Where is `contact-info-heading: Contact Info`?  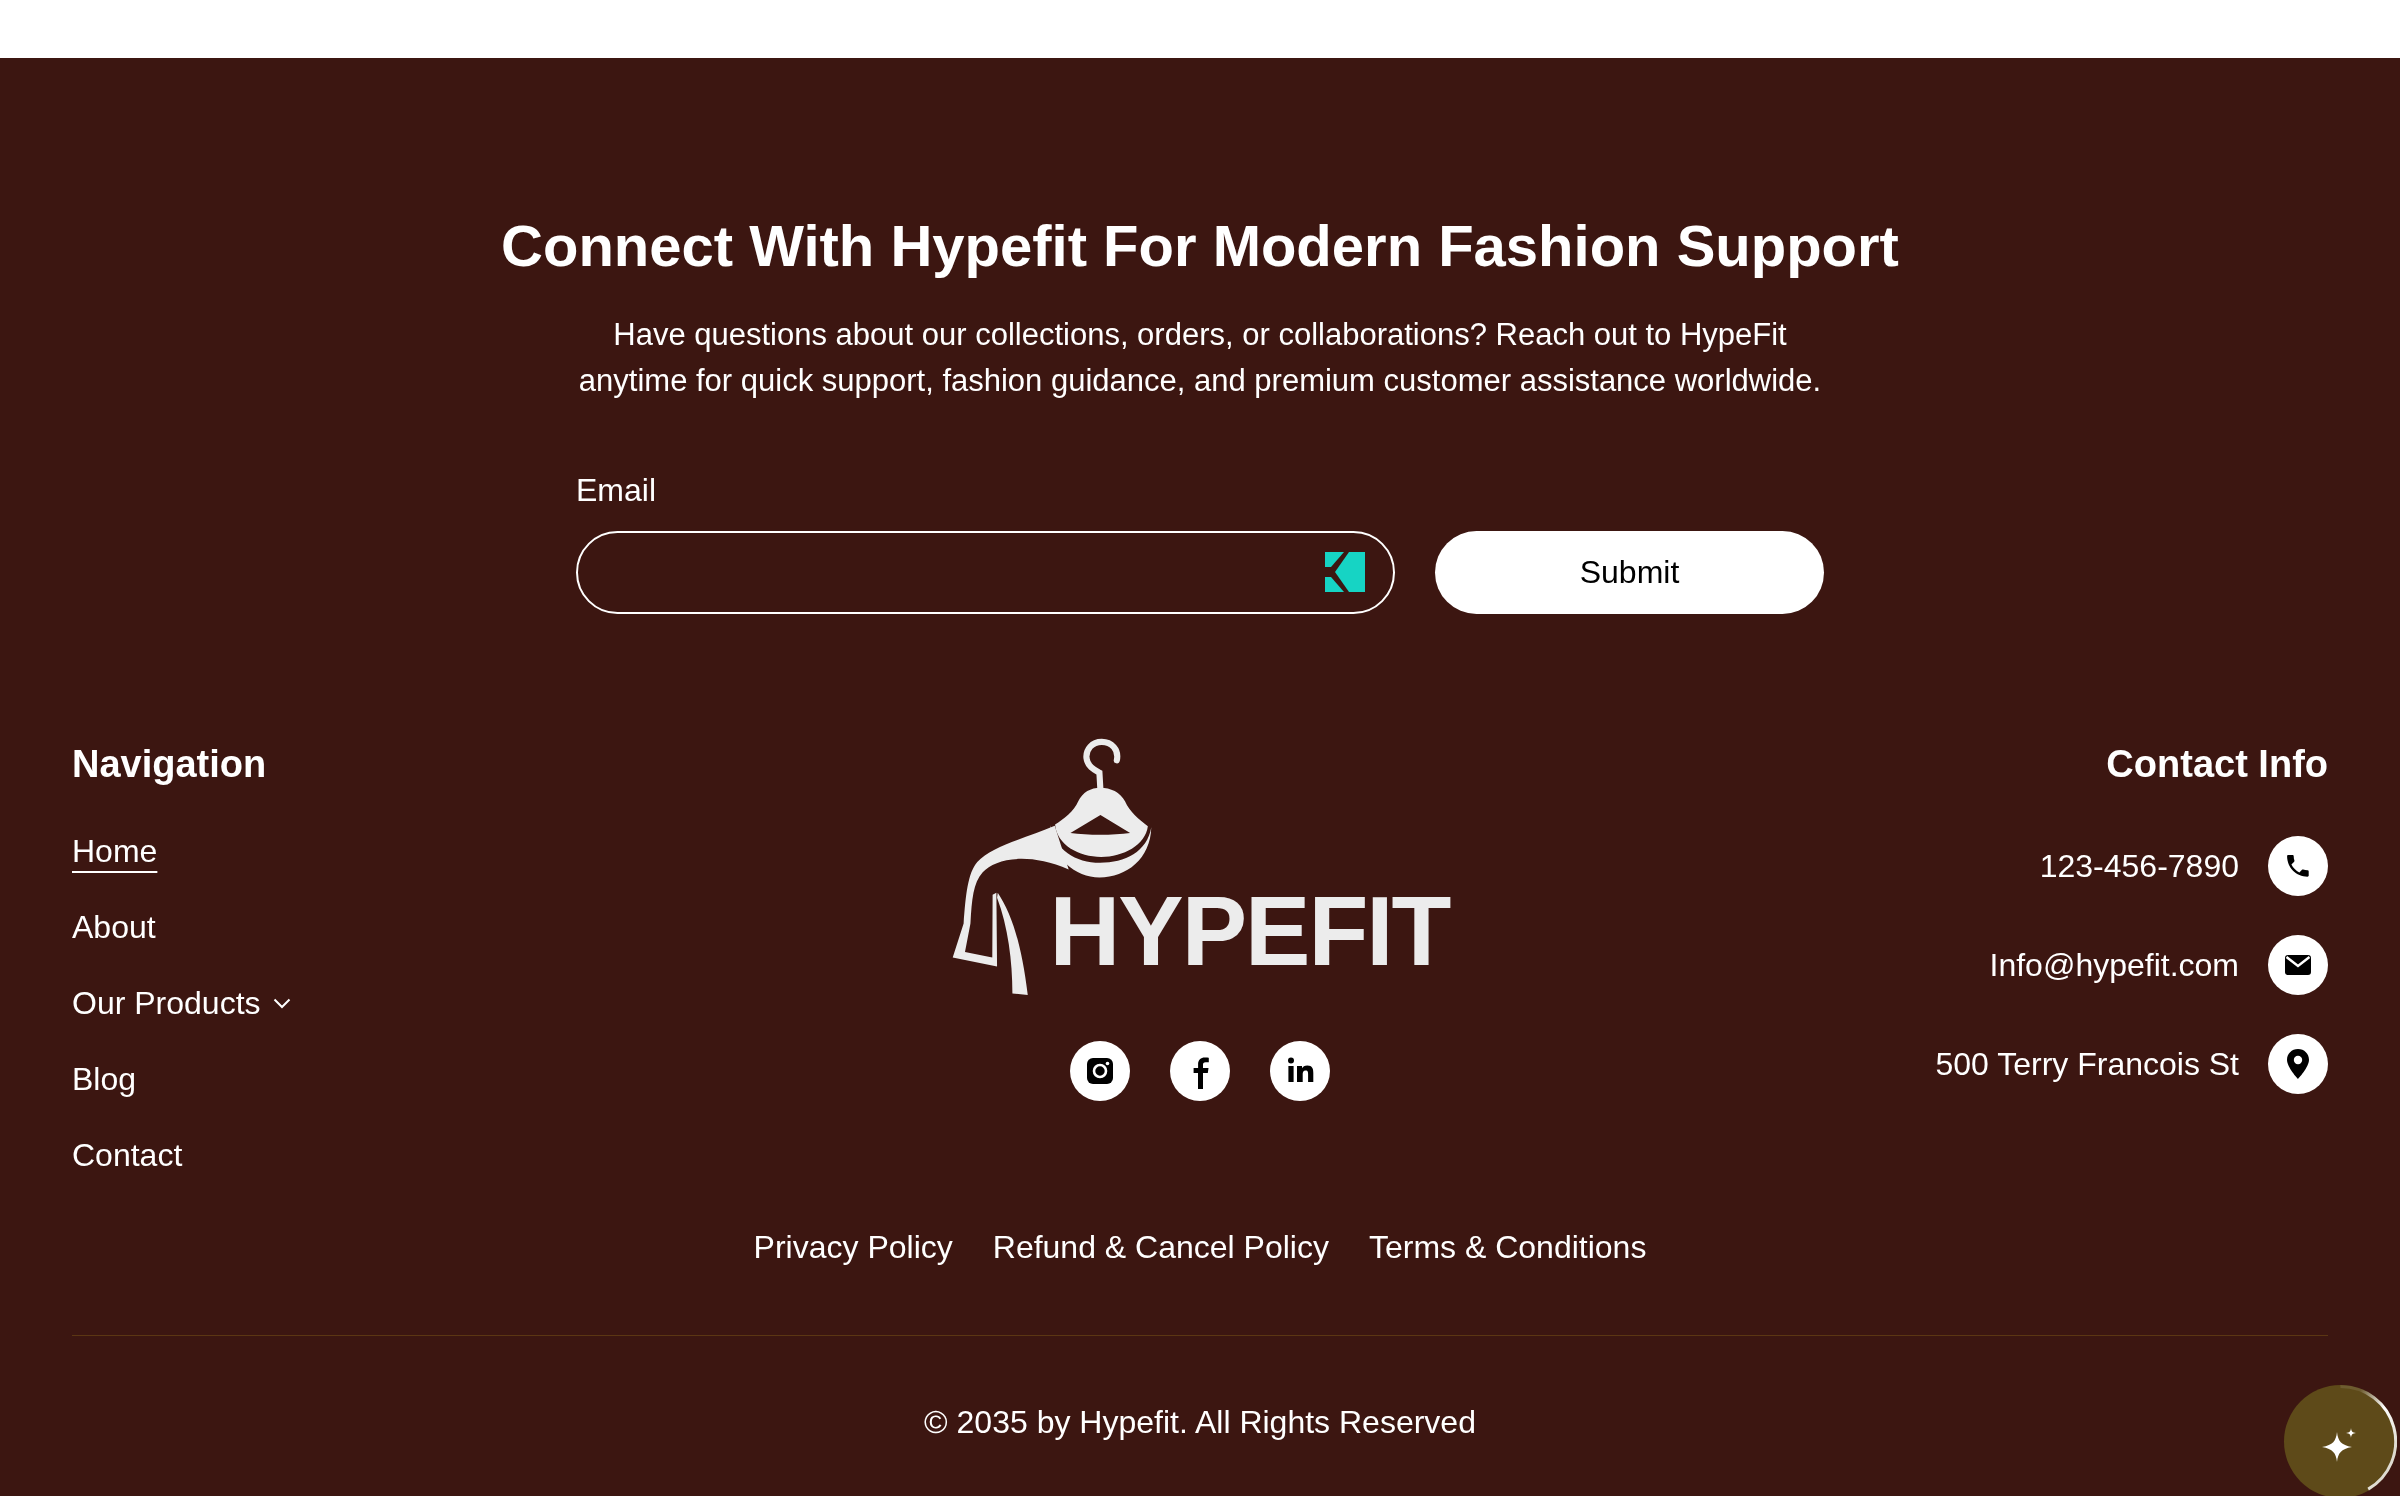
contact-info-heading: Contact Info is located at coordinates (2217, 764).